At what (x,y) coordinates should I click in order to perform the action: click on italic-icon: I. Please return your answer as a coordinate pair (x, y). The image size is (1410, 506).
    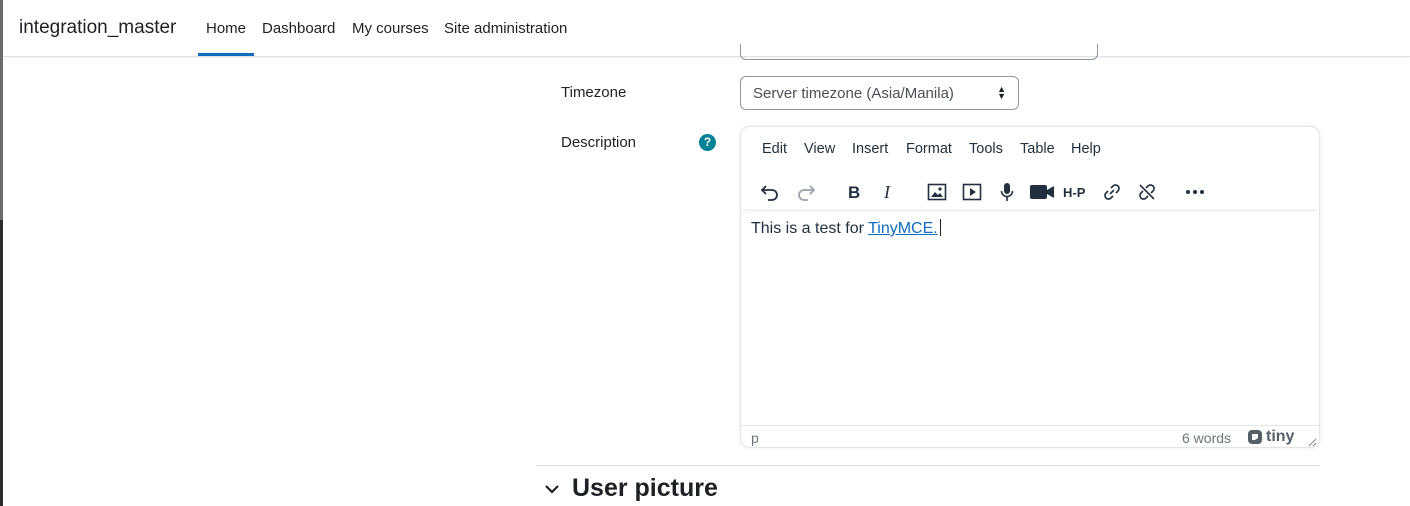
    Looking at the image, I should click on (889, 192).